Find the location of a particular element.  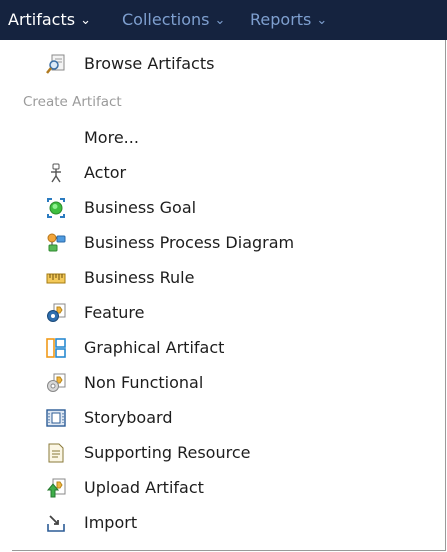

import-icon is located at coordinates (56, 523).